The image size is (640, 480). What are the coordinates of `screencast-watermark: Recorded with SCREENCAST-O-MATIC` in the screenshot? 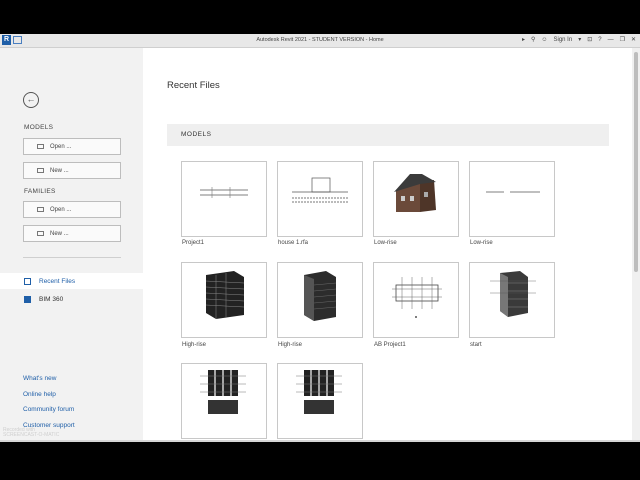 It's located at (31, 433).